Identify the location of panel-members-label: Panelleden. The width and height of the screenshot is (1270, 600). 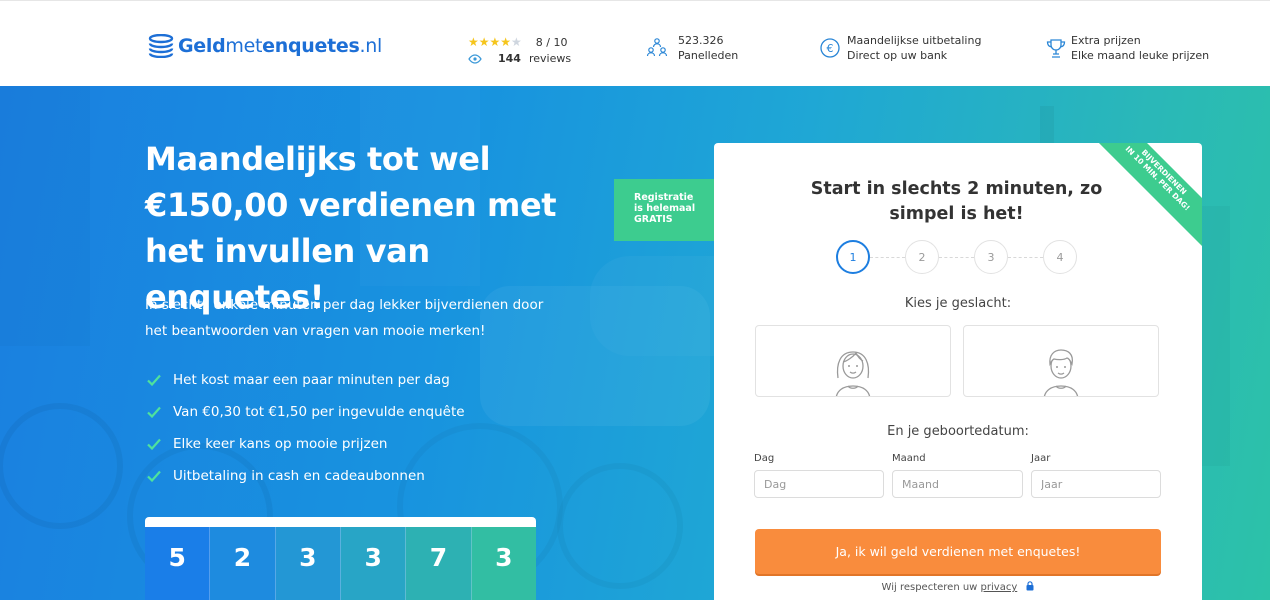
(708, 55).